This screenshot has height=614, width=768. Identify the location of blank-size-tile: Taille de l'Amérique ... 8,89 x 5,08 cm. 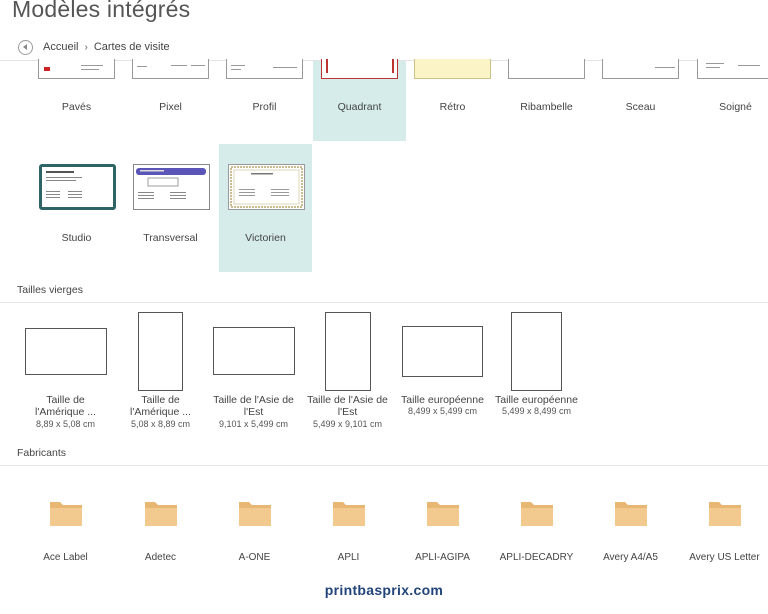
(65, 371).